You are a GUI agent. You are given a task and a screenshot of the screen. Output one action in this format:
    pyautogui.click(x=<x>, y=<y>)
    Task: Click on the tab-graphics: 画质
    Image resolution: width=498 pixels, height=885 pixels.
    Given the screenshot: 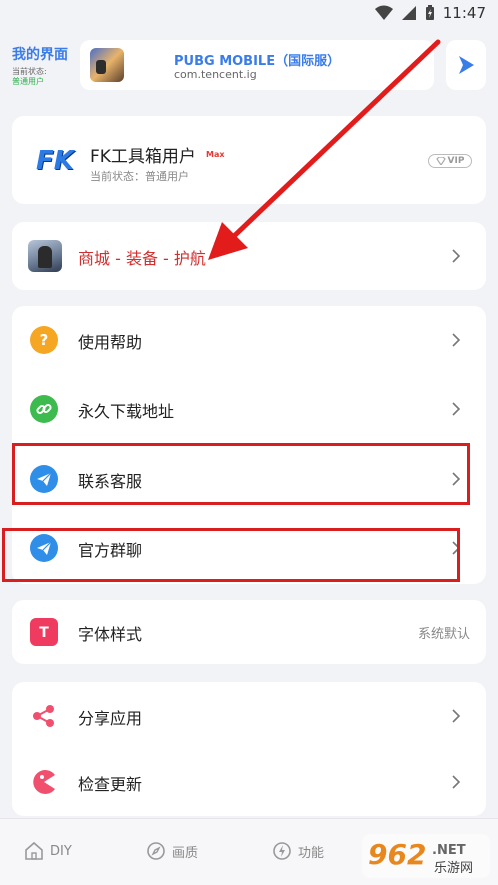 What is the action you would take?
    pyautogui.click(x=172, y=851)
    